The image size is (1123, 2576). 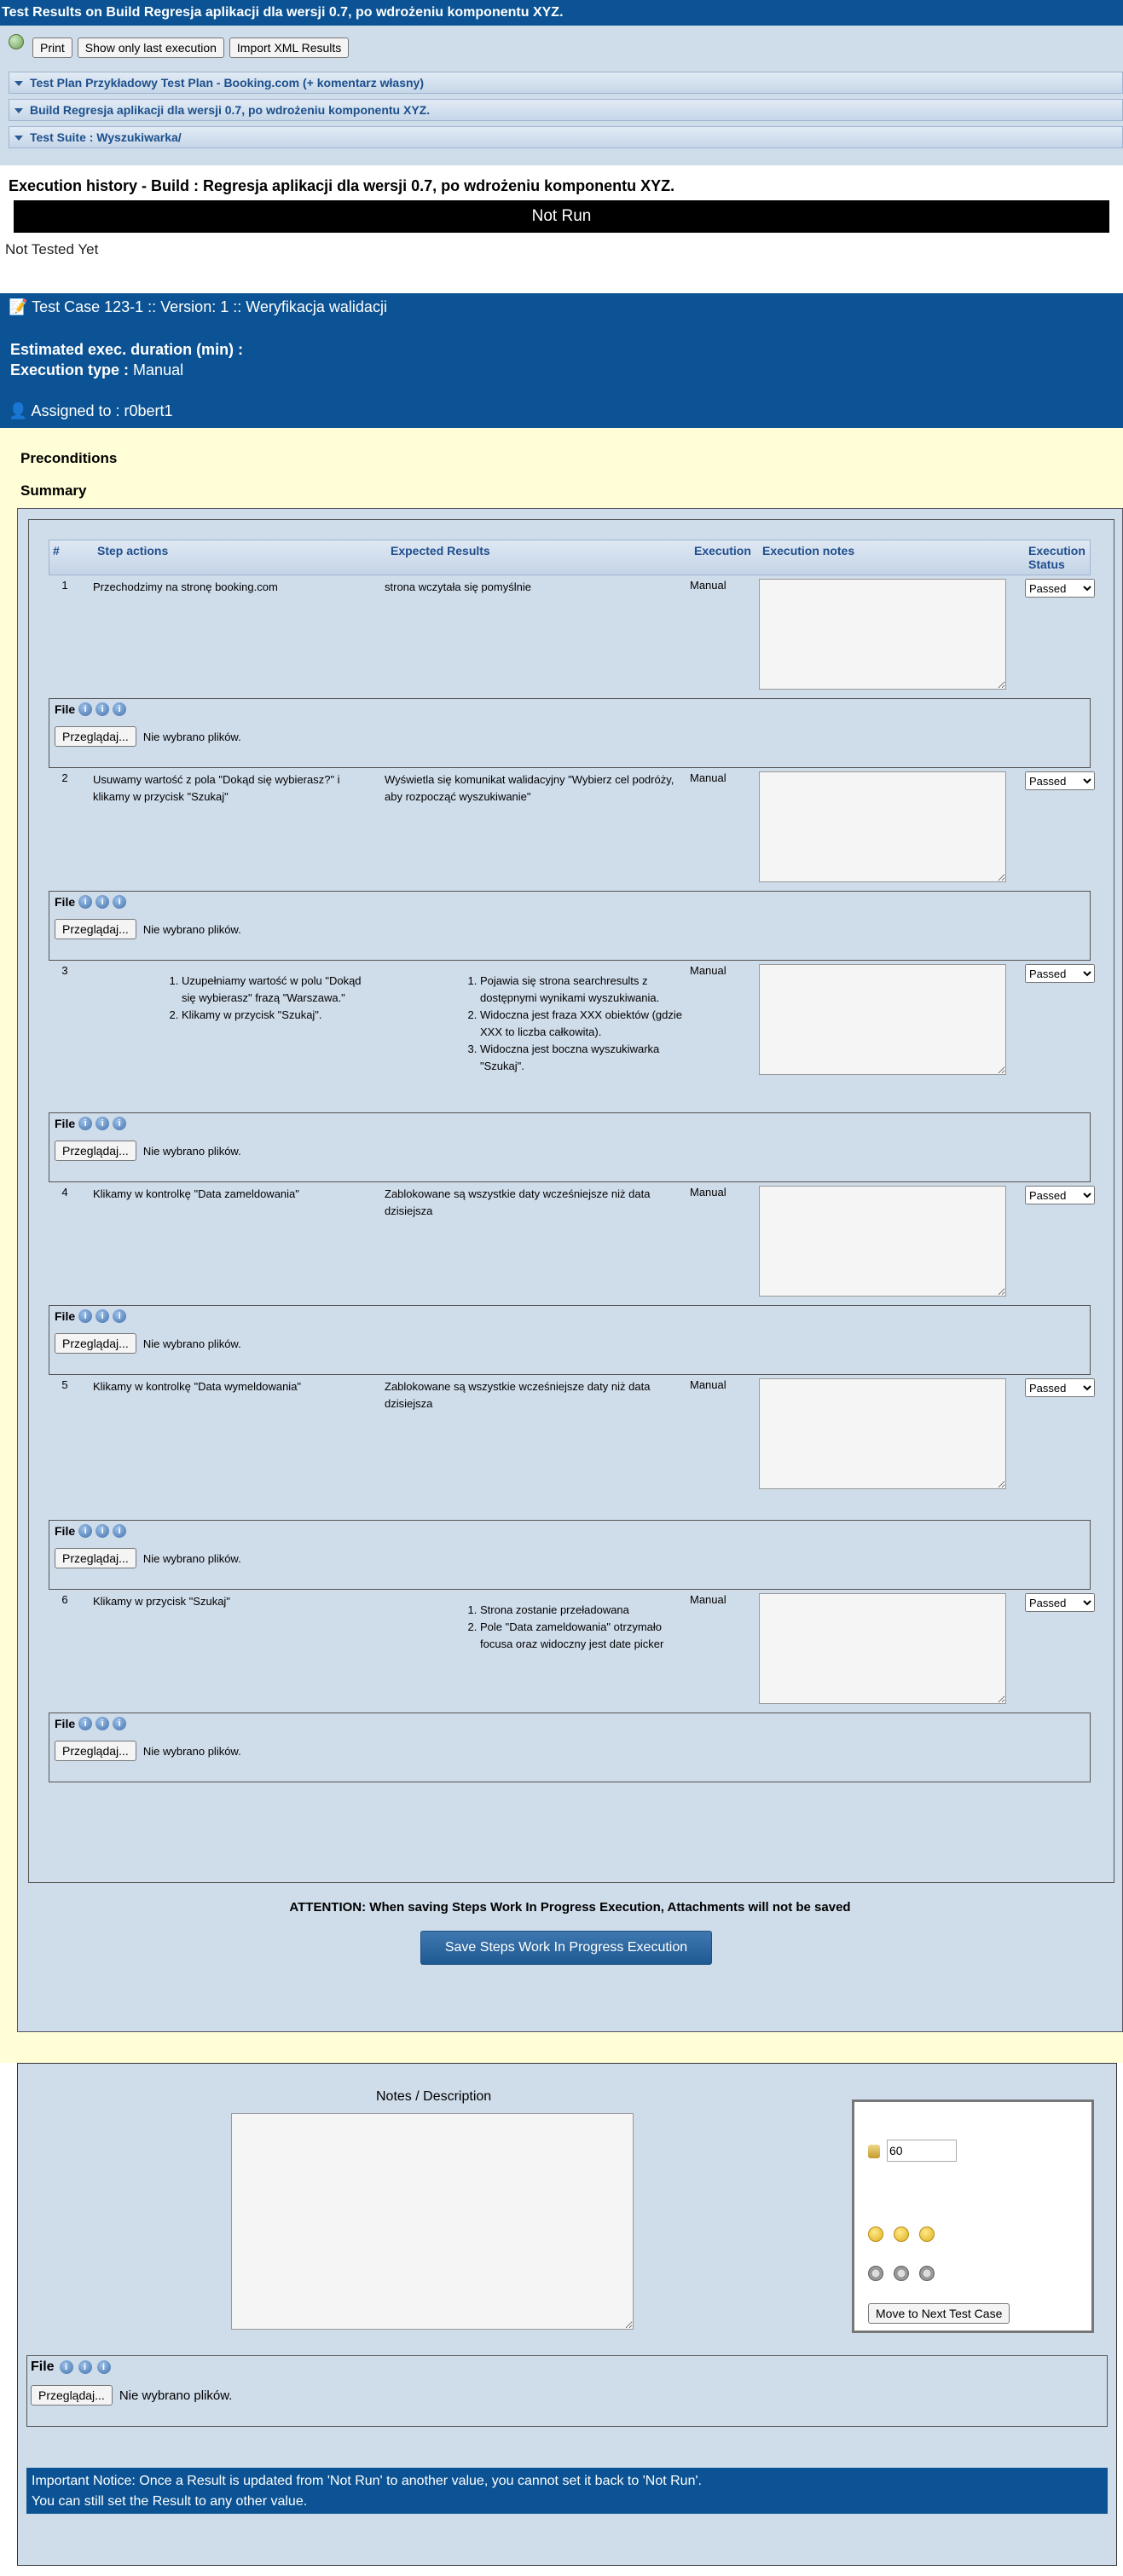 I want to click on result-side-panel: Move to Next Test Case, so click(x=973, y=2216).